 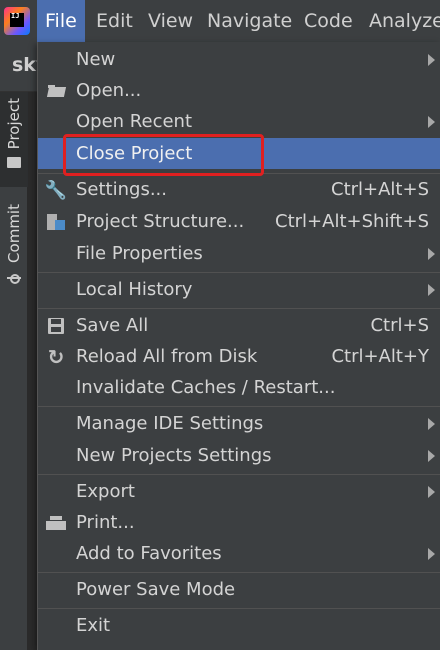 I want to click on menu-analyze-label: Analyze, so click(x=404, y=21).